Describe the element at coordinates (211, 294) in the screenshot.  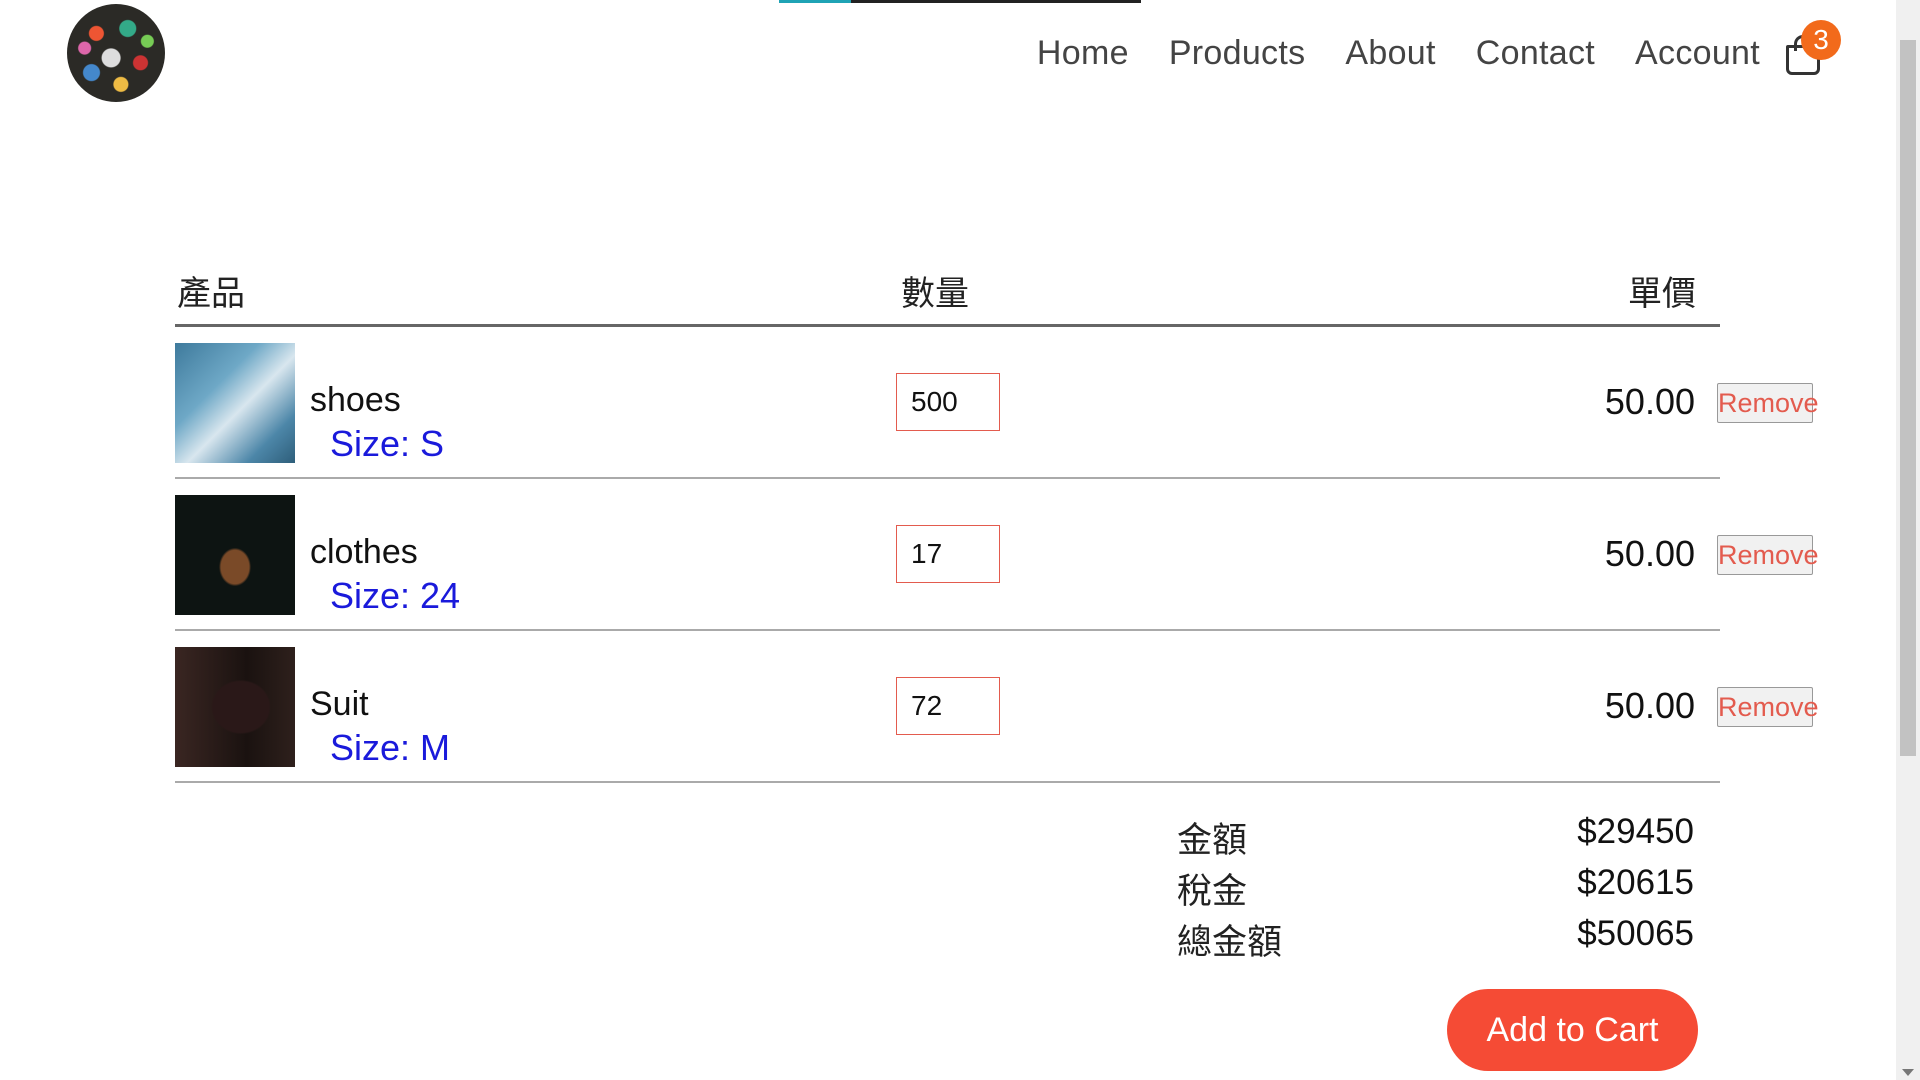
I see `header-product: 產品` at that location.